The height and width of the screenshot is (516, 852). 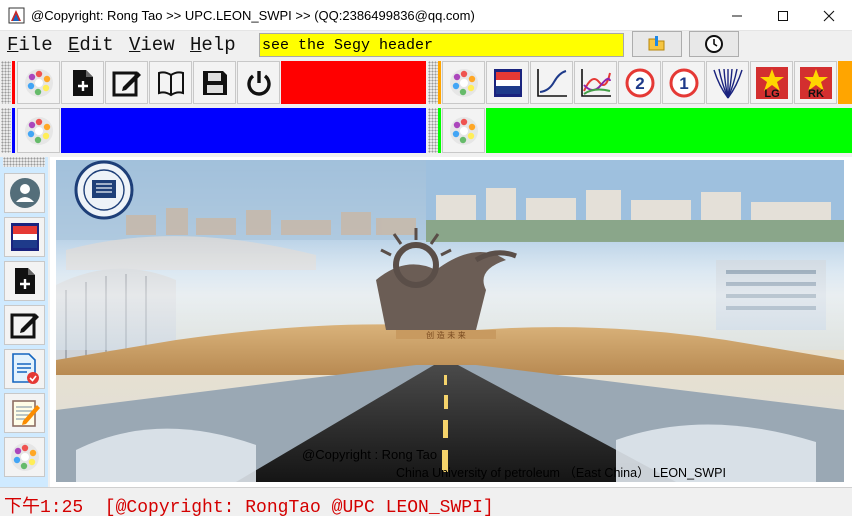 I want to click on multi-curve-button, so click(x=595, y=82).